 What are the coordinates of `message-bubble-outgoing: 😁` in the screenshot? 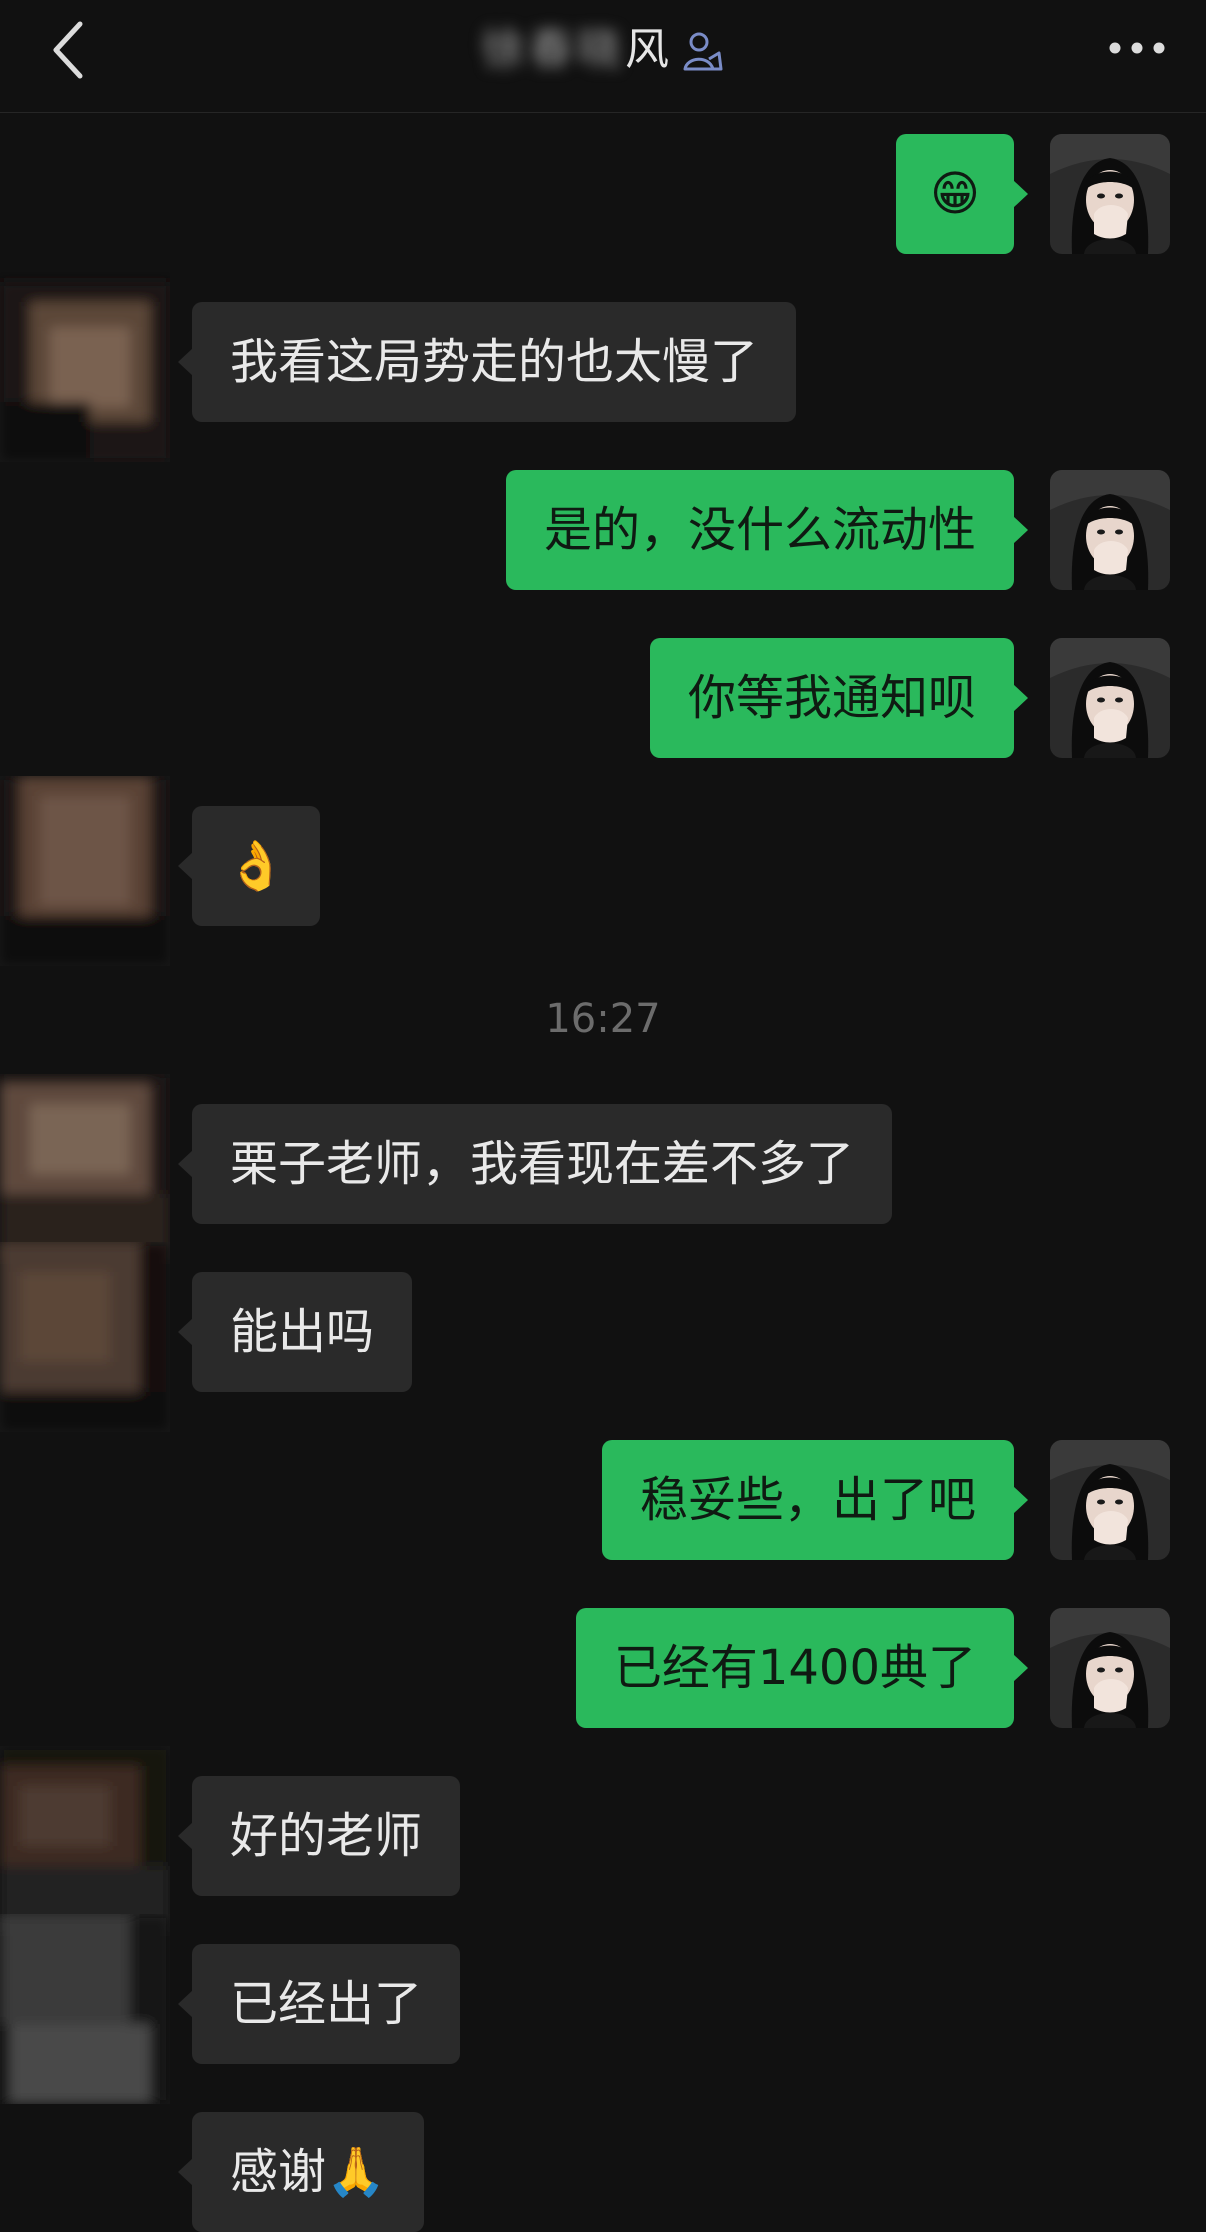 It's located at (962, 194).